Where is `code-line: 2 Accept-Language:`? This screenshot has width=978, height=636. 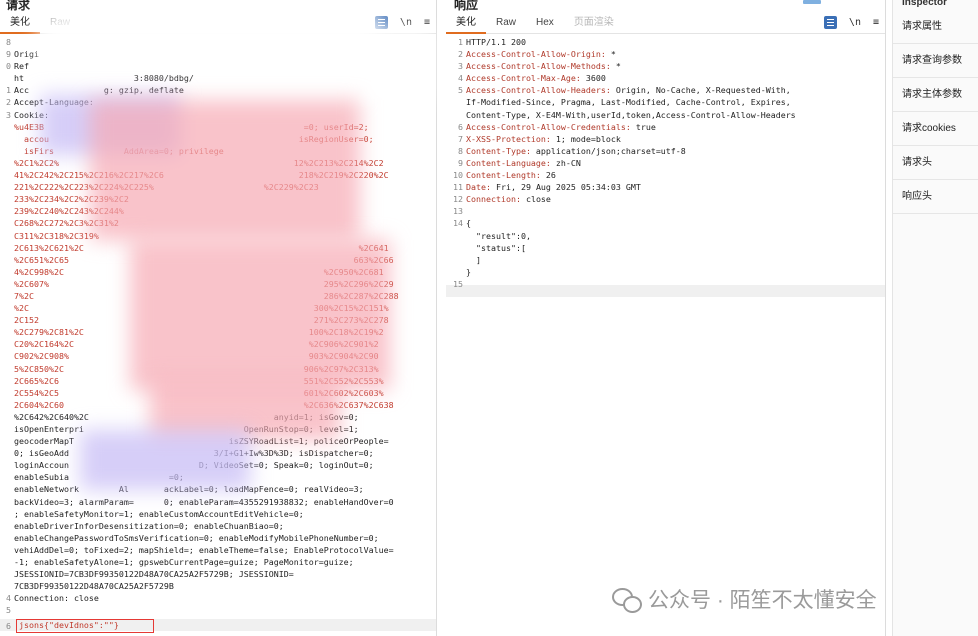
code-line: 2 Accept-Language: is located at coordinates (218, 102).